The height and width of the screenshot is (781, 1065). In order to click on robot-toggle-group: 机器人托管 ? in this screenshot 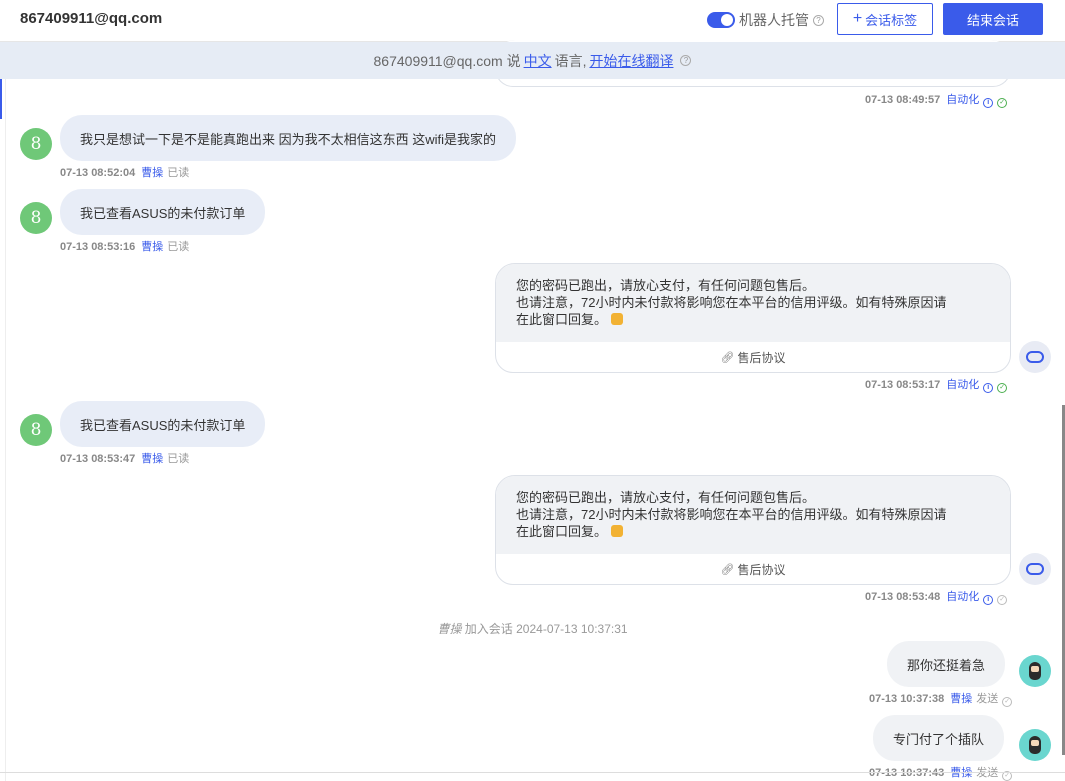, I will do `click(765, 20)`.